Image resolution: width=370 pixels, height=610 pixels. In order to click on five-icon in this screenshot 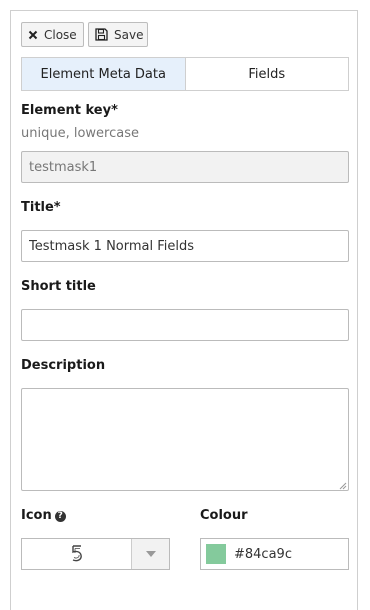, I will do `click(76, 553)`.